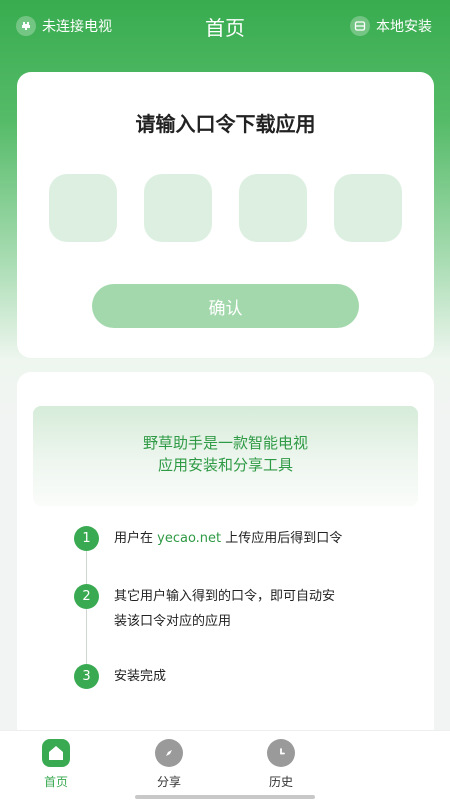  I want to click on local-install-label: 本地安装, so click(404, 27).